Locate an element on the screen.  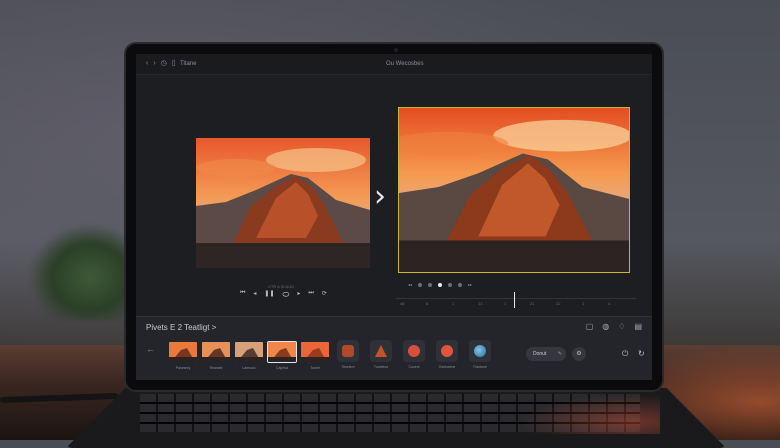
rewind-icon: ◂◂ is located at coordinates (410, 284).